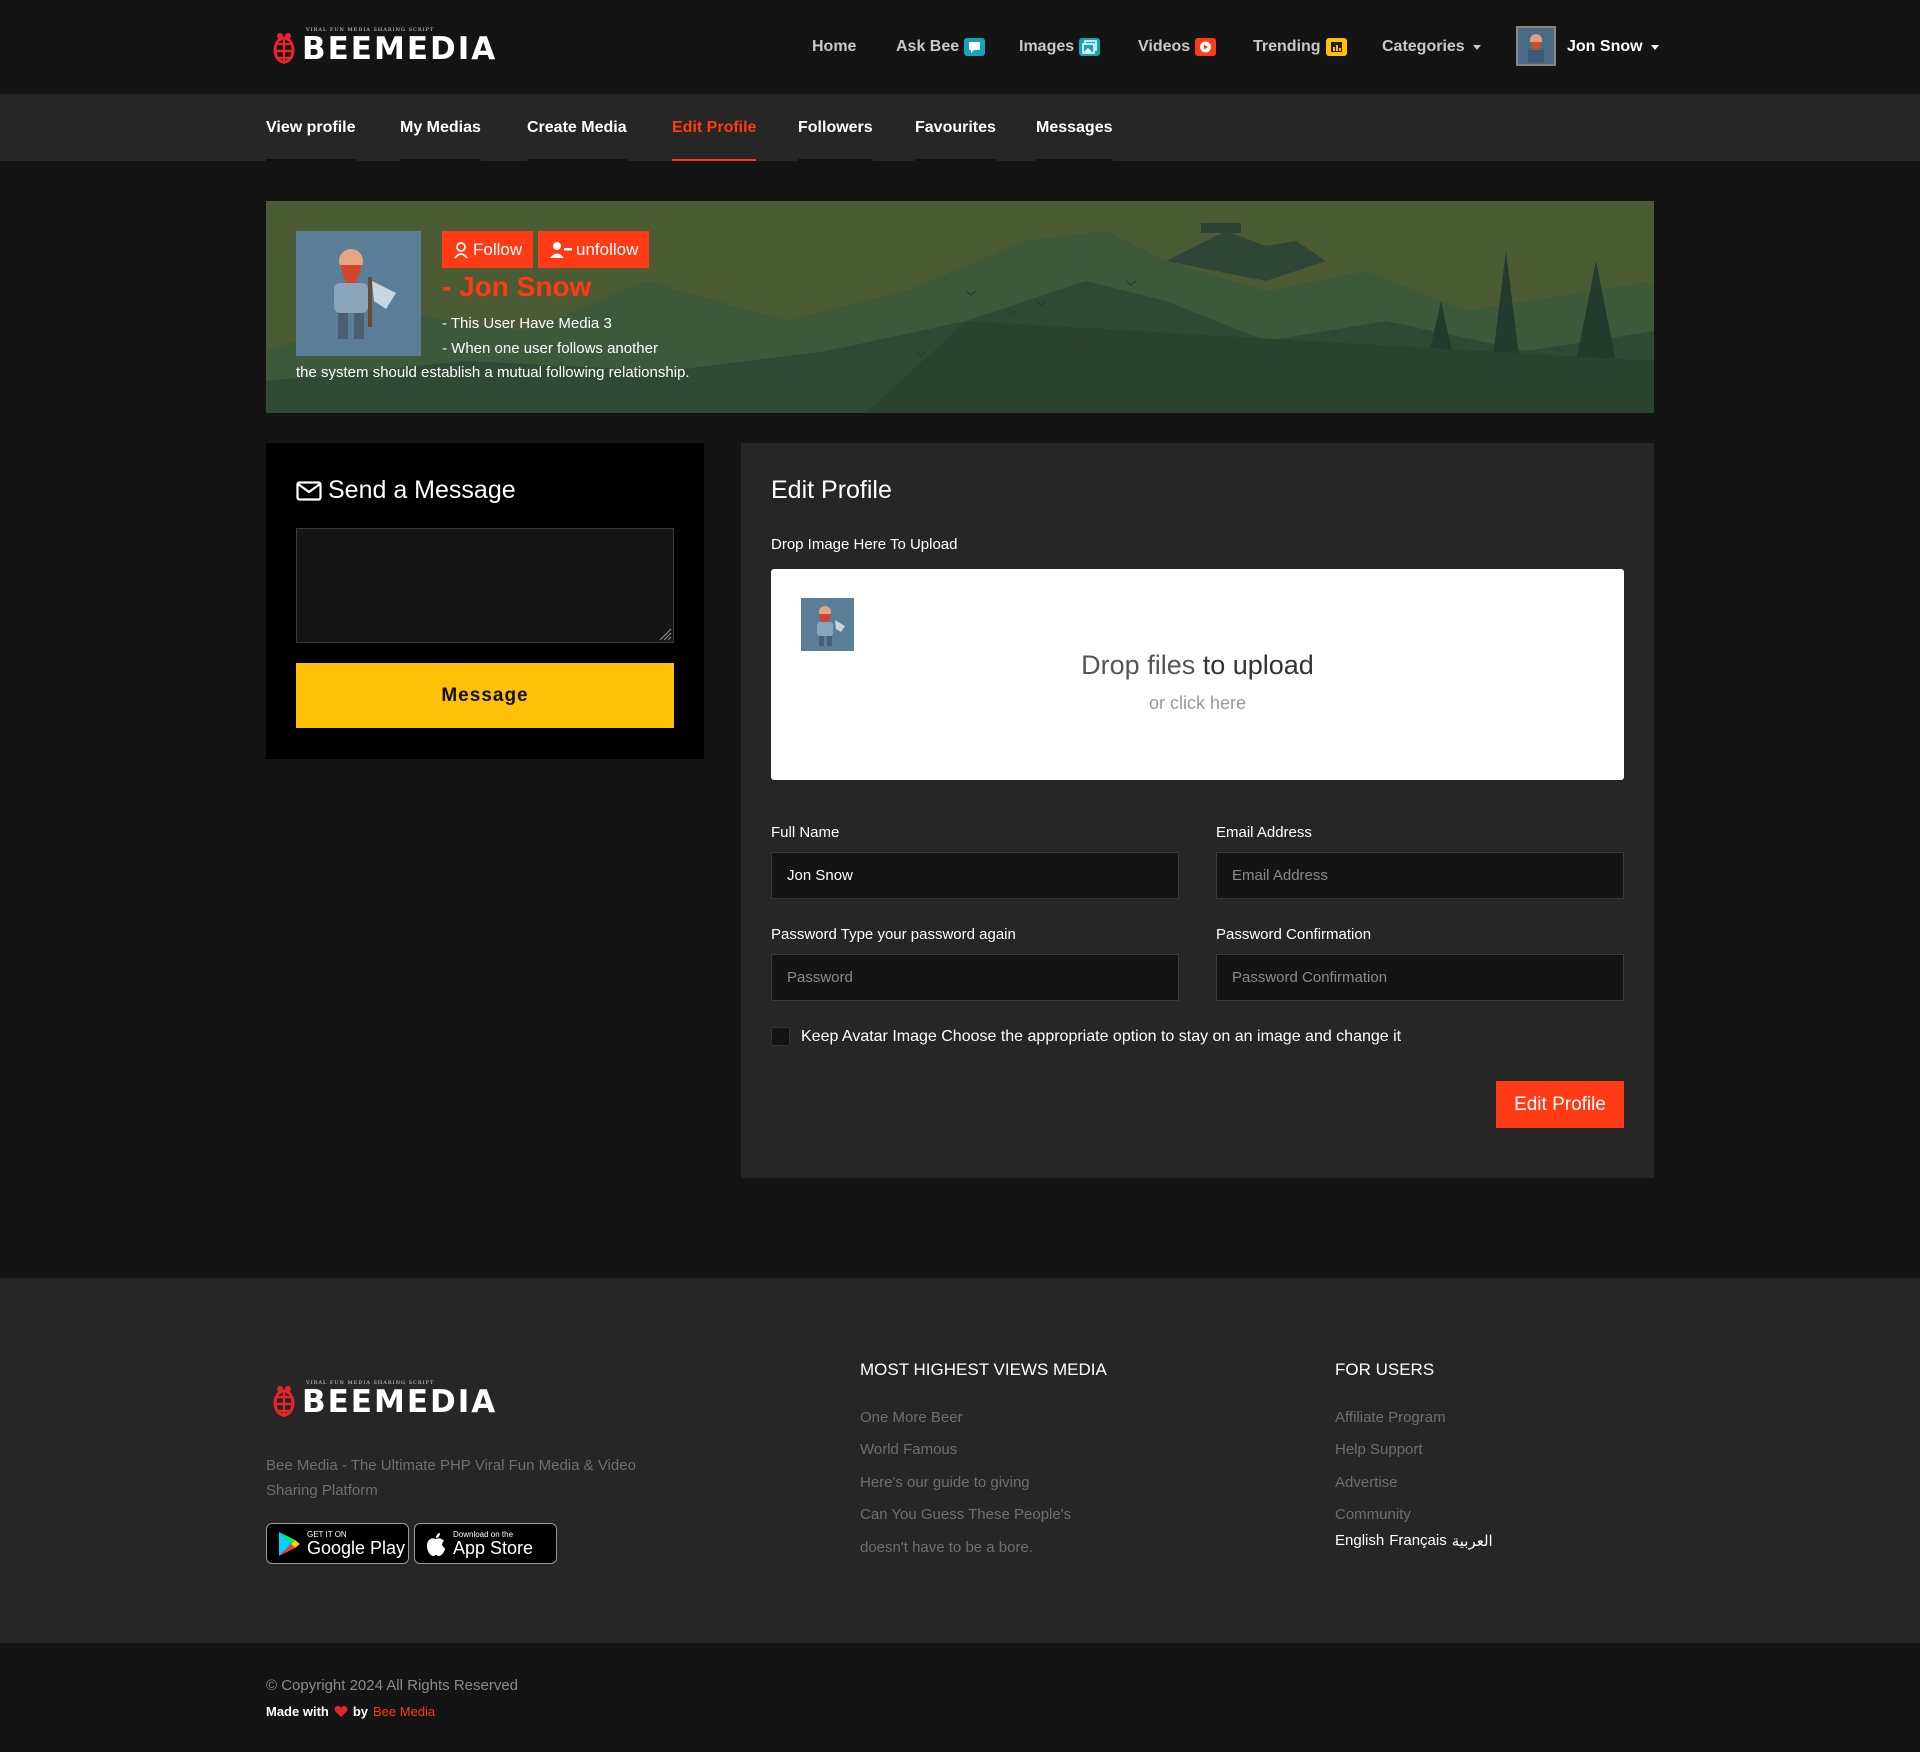 This screenshot has height=1752, width=1920. I want to click on footer-link: One More Beer, so click(911, 1417).